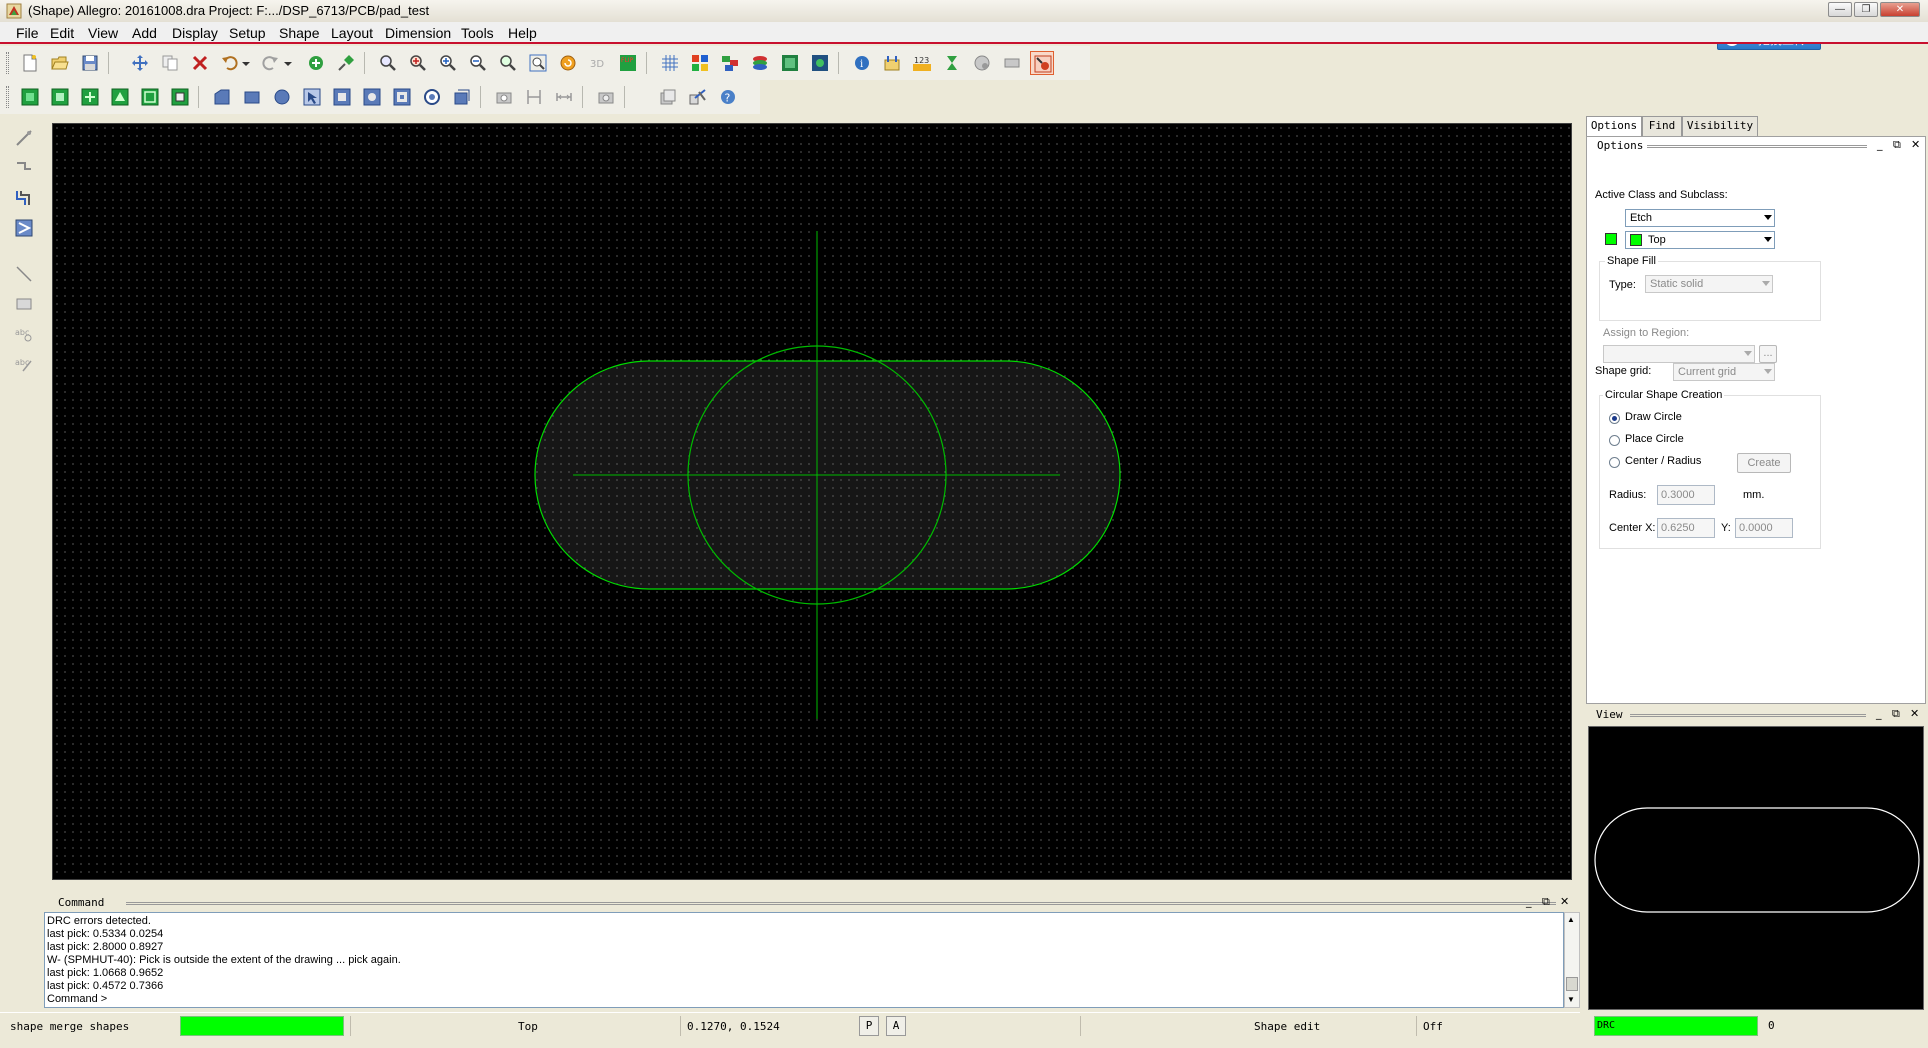 The height and width of the screenshot is (1048, 1928). I want to click on text-edit-tool-icon: abc, so click(24, 364).